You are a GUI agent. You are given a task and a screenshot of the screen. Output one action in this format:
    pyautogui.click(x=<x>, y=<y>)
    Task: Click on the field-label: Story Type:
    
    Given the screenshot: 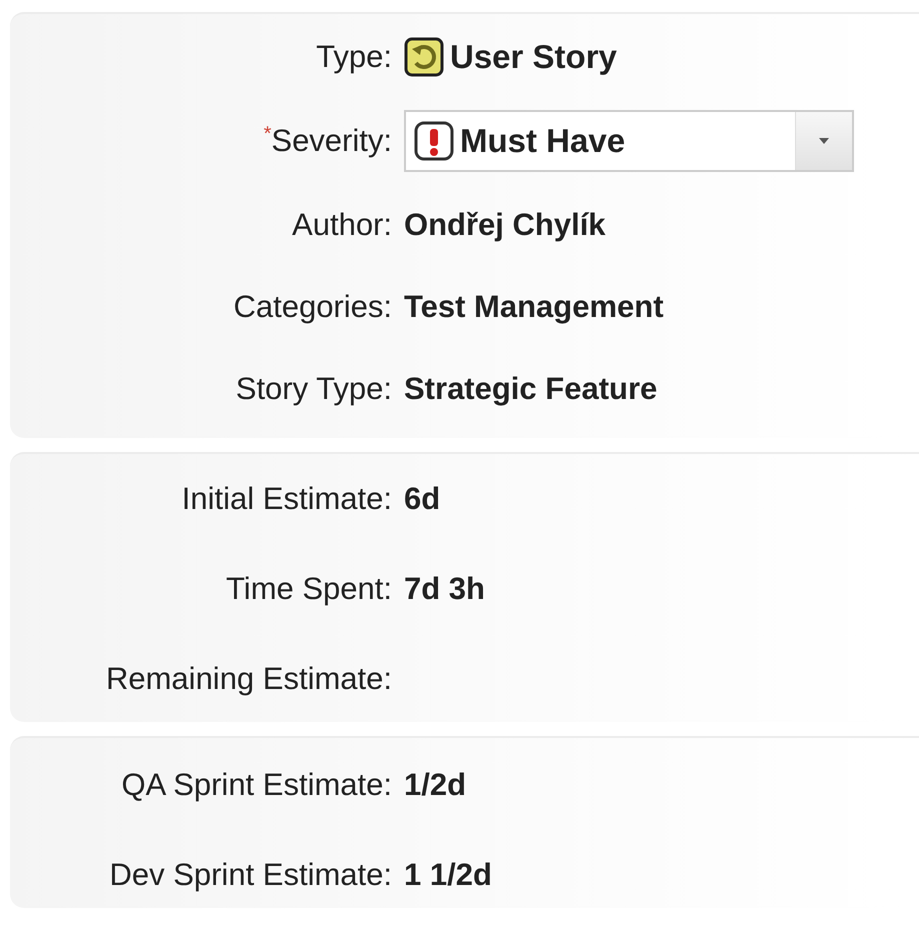 What is the action you would take?
    pyautogui.click(x=314, y=389)
    